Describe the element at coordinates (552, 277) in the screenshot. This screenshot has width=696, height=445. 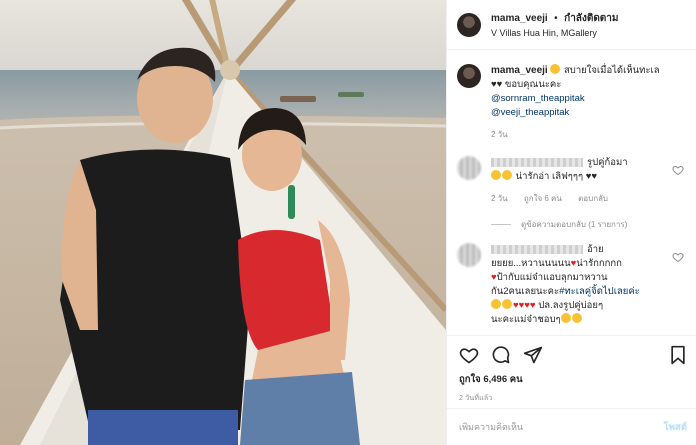
I see `comment-text: ป้ากับแม่จ๋าแอบลุกมาหวาน` at that location.